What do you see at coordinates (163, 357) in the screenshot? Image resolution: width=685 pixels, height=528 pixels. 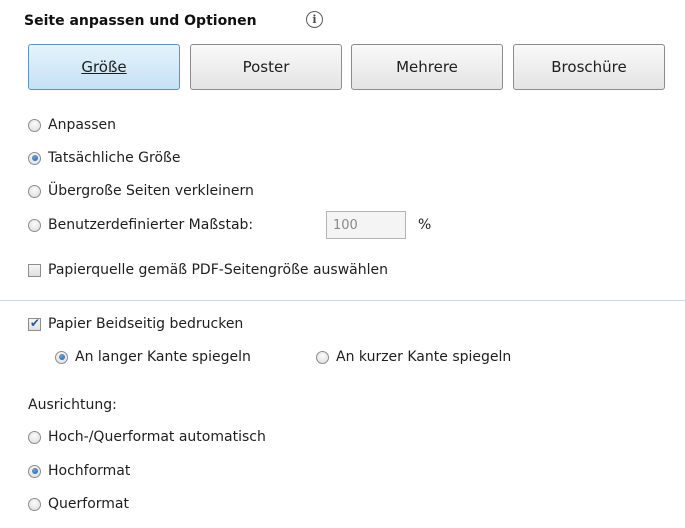 I see `flip-long-edge-label: An langer Kante spiegeln` at bounding box center [163, 357].